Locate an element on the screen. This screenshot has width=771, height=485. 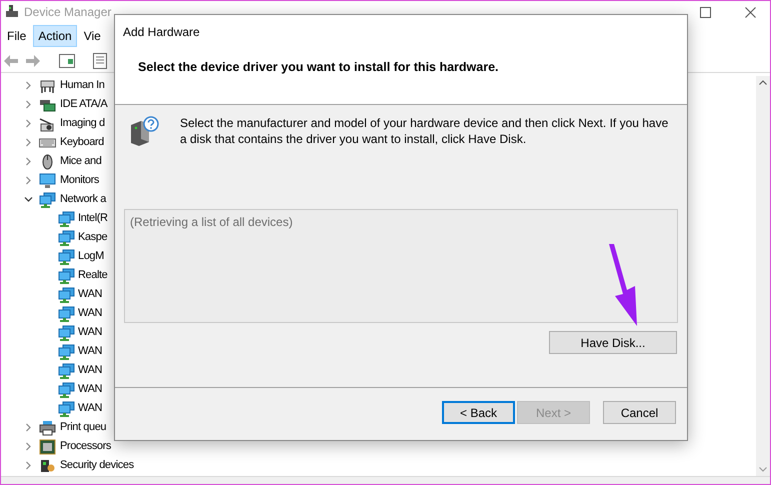
tree-item-label: Realte is located at coordinates (93, 276).